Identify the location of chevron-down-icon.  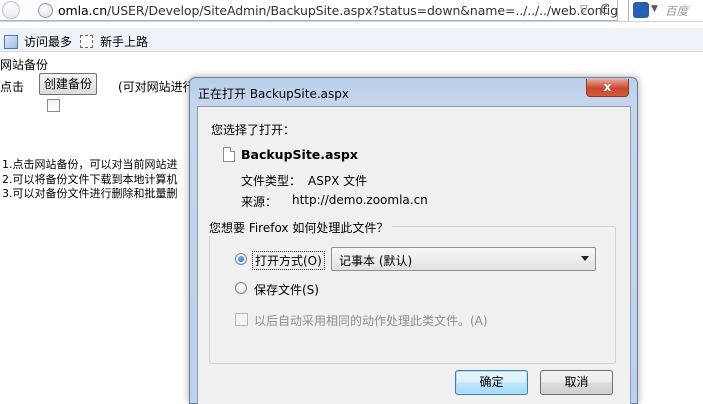
(585, 258).